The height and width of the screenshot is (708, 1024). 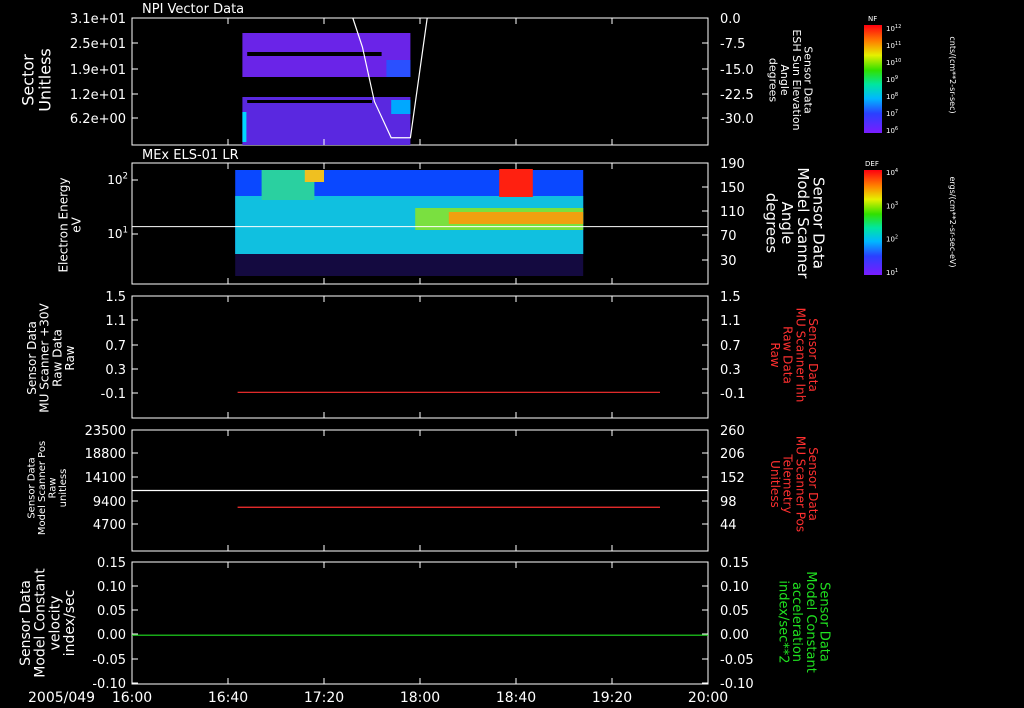 I want to click on tick-label: 30, so click(x=728, y=261).